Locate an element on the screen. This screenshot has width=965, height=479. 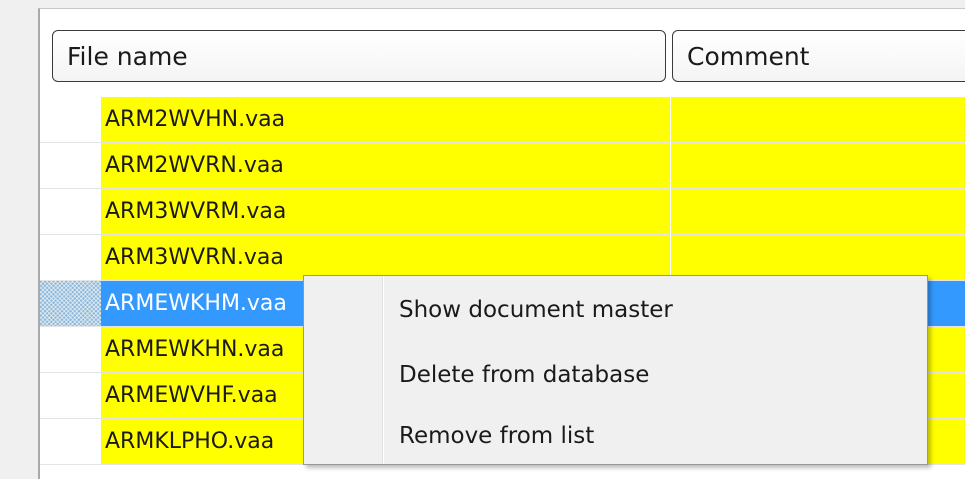
column-header-file-name: File name is located at coordinates (359, 56).